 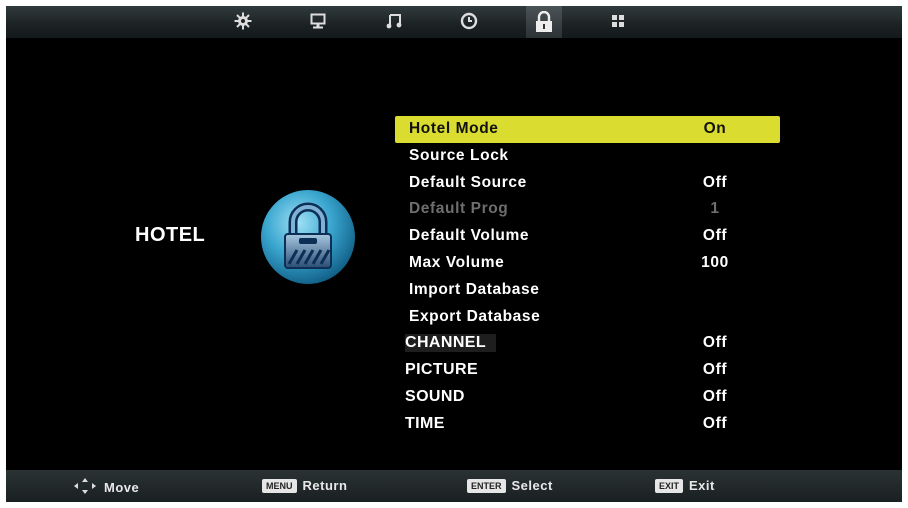 What do you see at coordinates (587, 183) in the screenshot?
I see `menu-row-default-source: Default Source Off` at bounding box center [587, 183].